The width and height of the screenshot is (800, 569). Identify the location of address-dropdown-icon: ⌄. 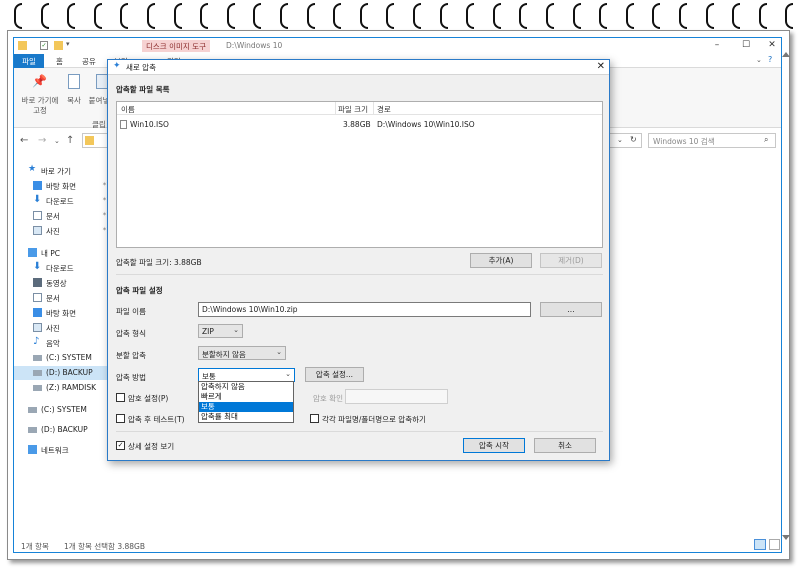
(620, 140).